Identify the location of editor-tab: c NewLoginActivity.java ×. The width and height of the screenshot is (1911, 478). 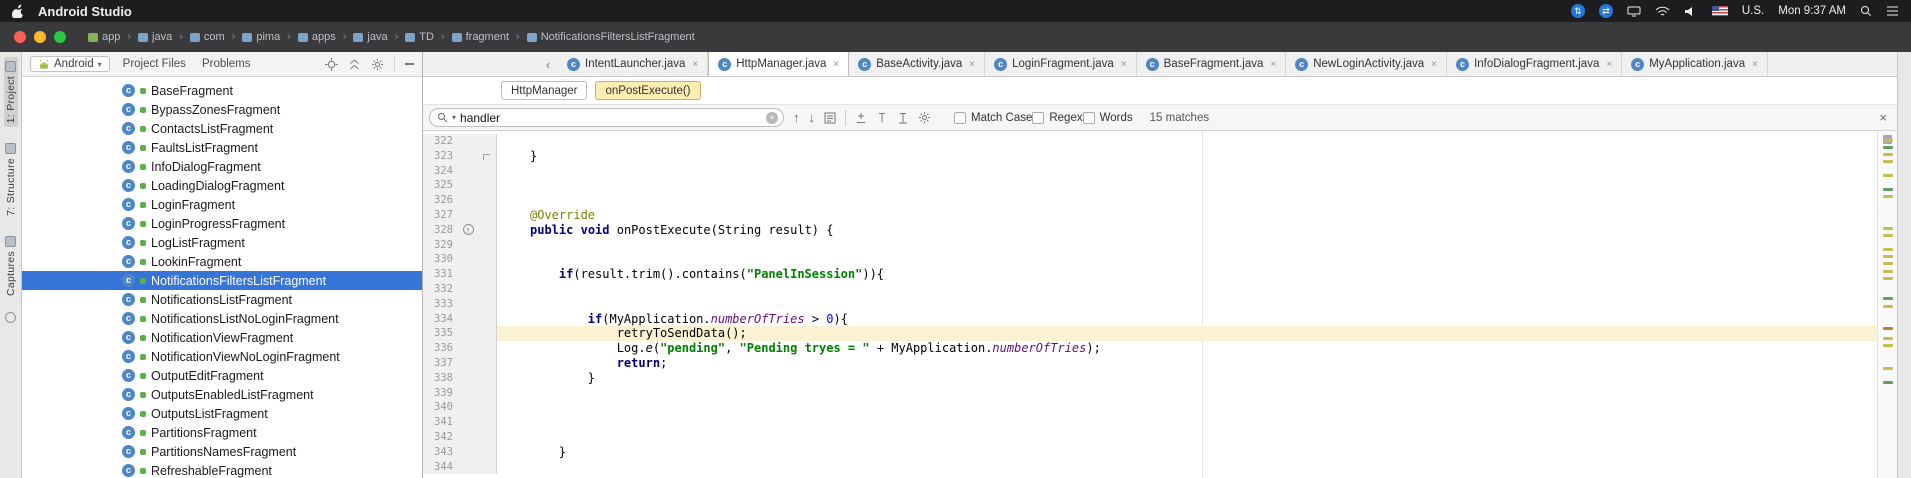
(1367, 64).